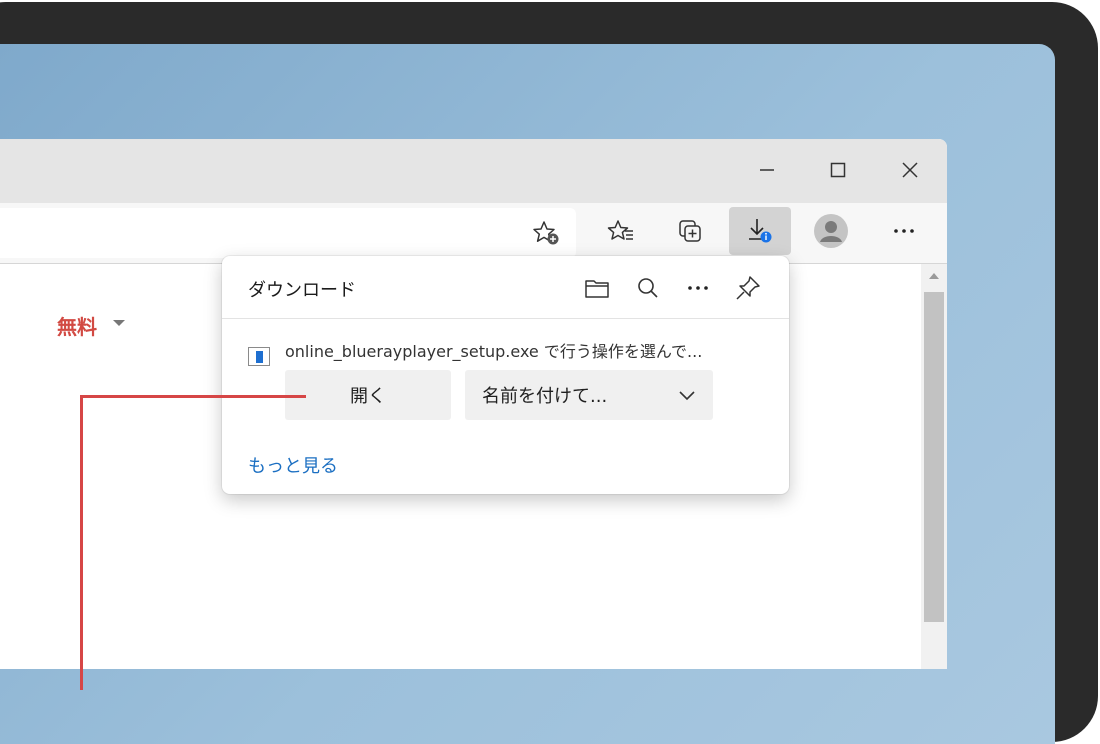  I want to click on maximize-button, so click(838, 170).